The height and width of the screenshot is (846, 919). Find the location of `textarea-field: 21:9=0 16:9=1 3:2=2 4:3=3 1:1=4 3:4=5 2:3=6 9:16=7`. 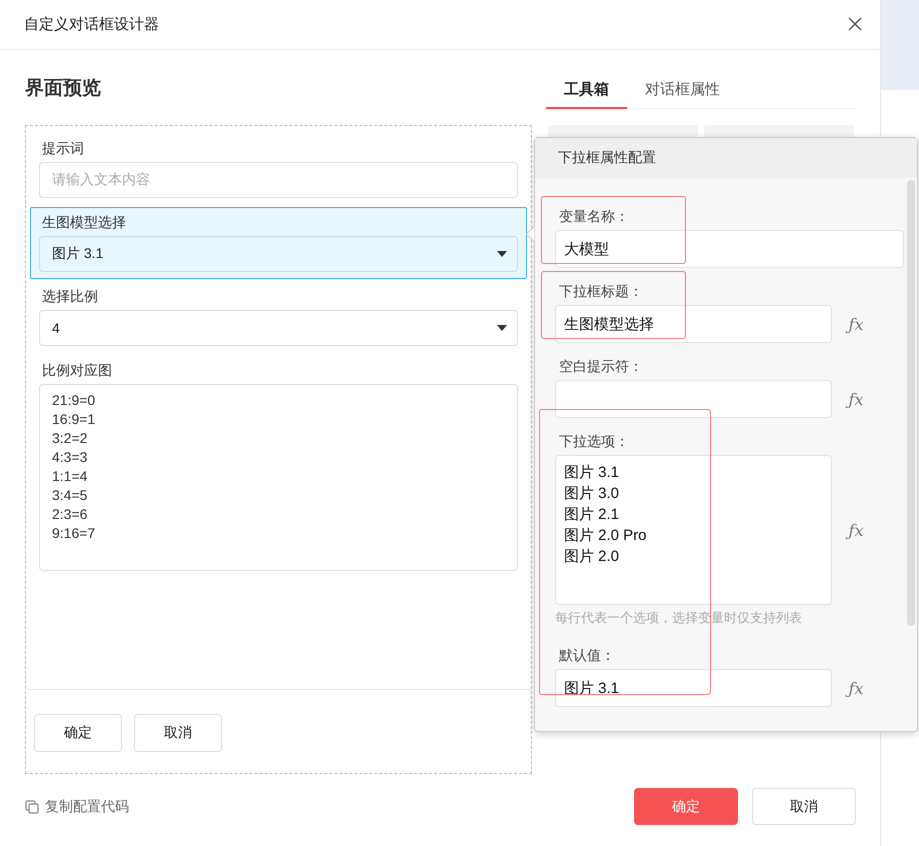

textarea-field: 21:9=0 16:9=1 3:2=2 4:3=3 1:1=4 3:4=5 2:3=6 9:16=7 is located at coordinates (278, 477).